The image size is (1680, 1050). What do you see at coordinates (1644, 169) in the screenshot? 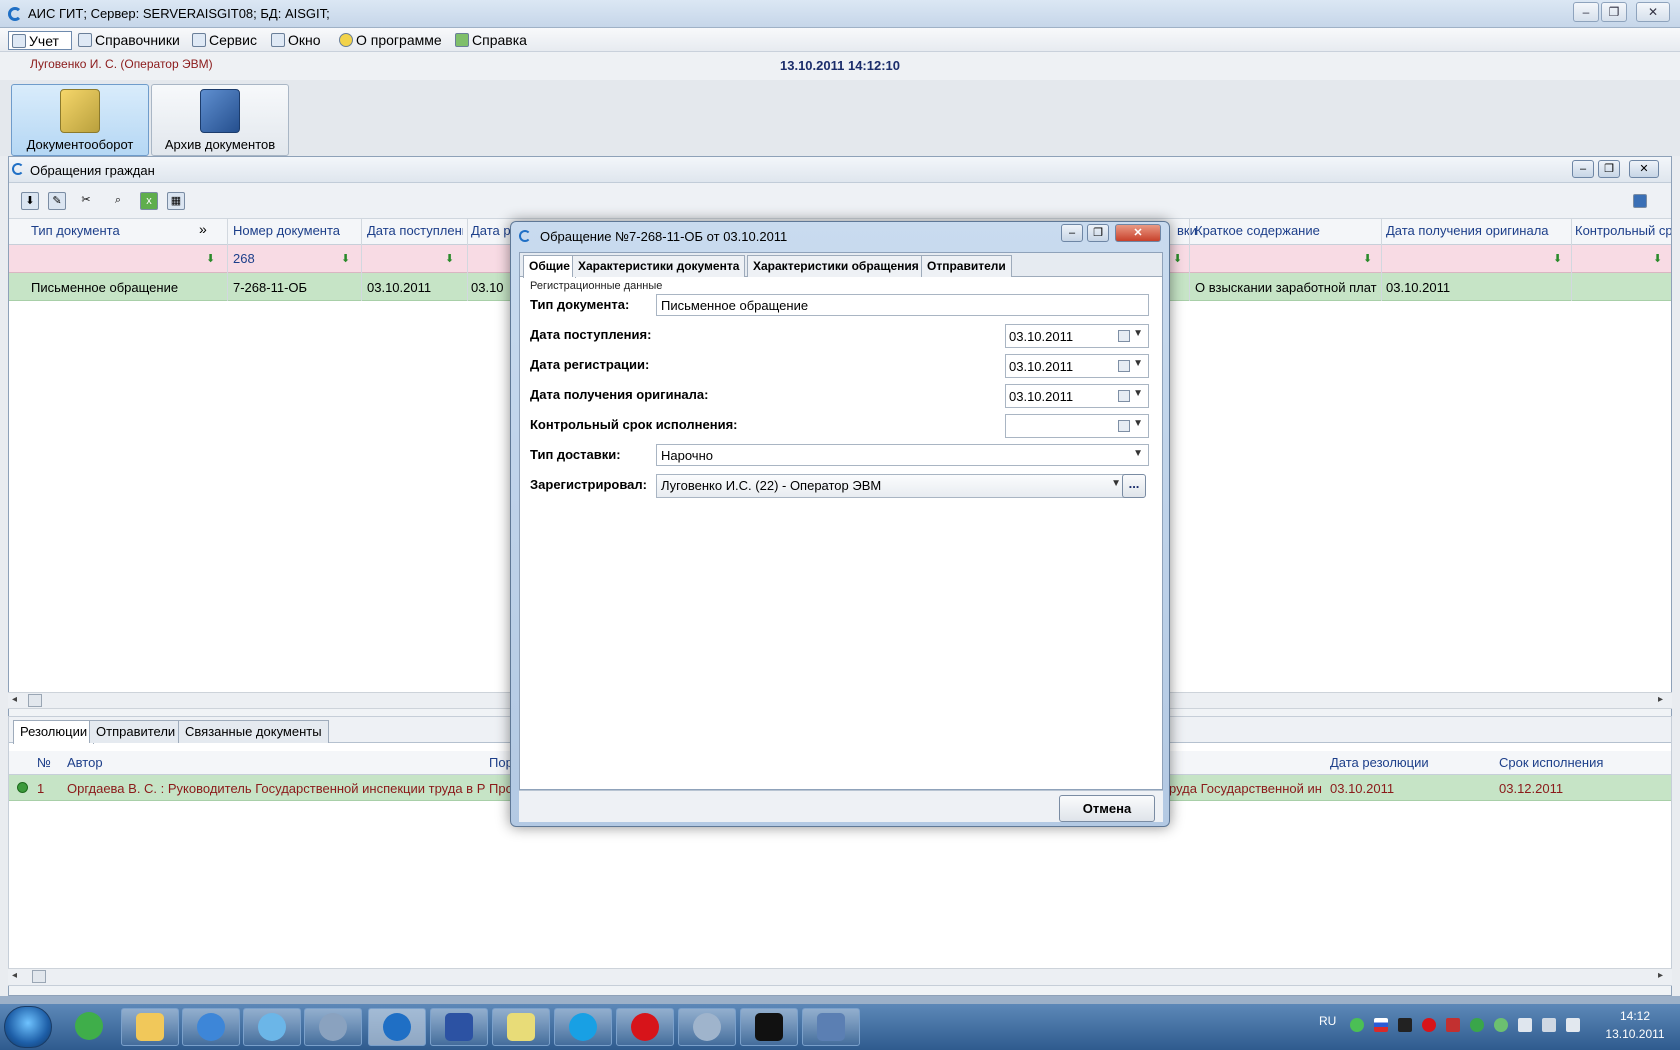
I see `child-close-button: ✕` at bounding box center [1644, 169].